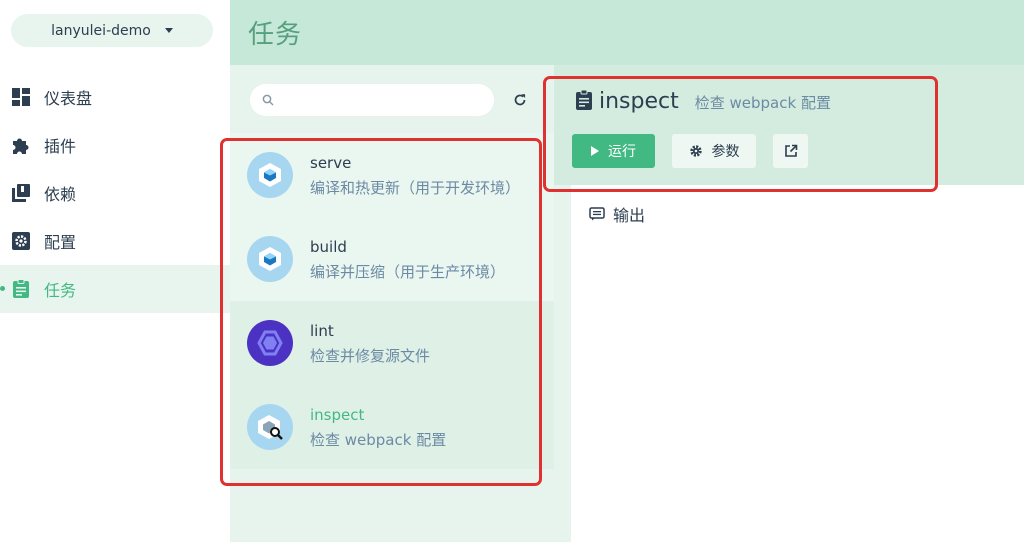 The image size is (1024, 542). Describe the element at coordinates (115, 289) in the screenshot. I see `sidebar-item-tasks: 任务` at that location.